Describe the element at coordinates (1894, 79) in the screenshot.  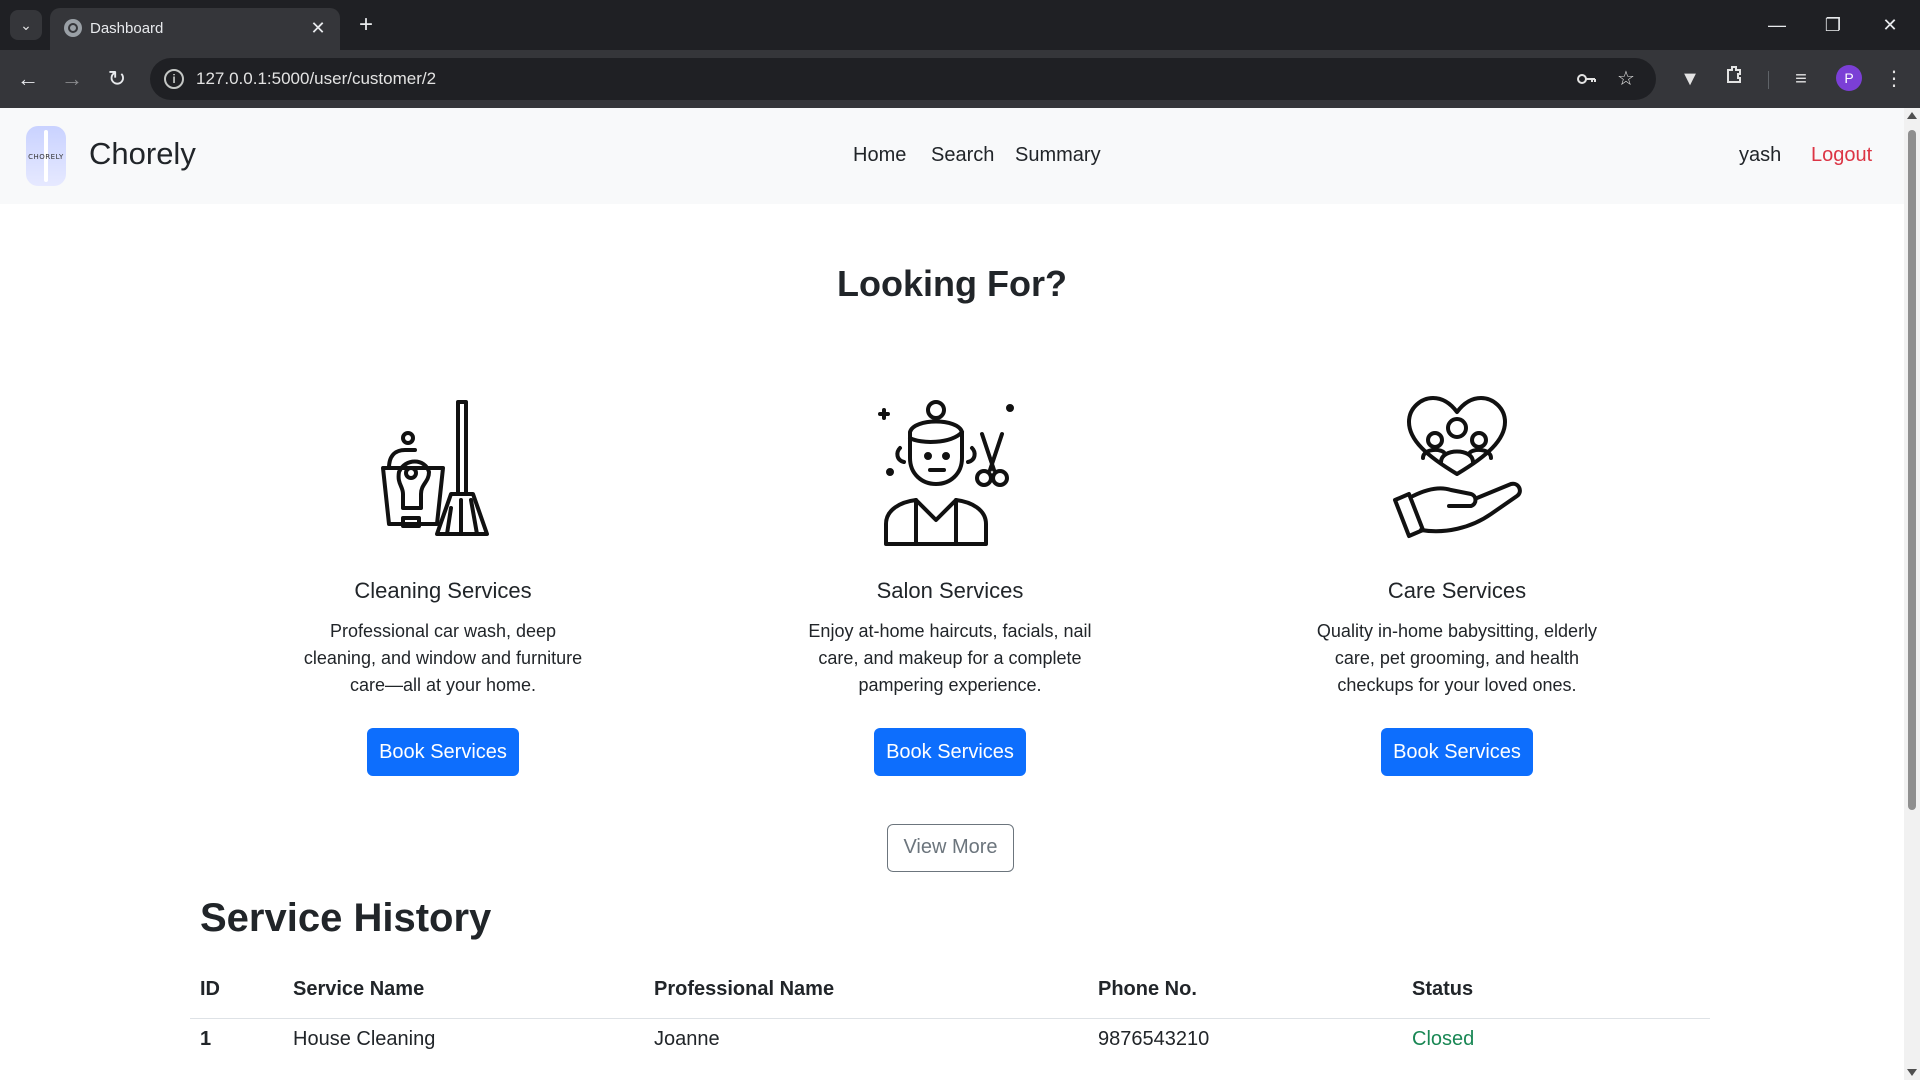
I see `menu-icon: ⋮` at that location.